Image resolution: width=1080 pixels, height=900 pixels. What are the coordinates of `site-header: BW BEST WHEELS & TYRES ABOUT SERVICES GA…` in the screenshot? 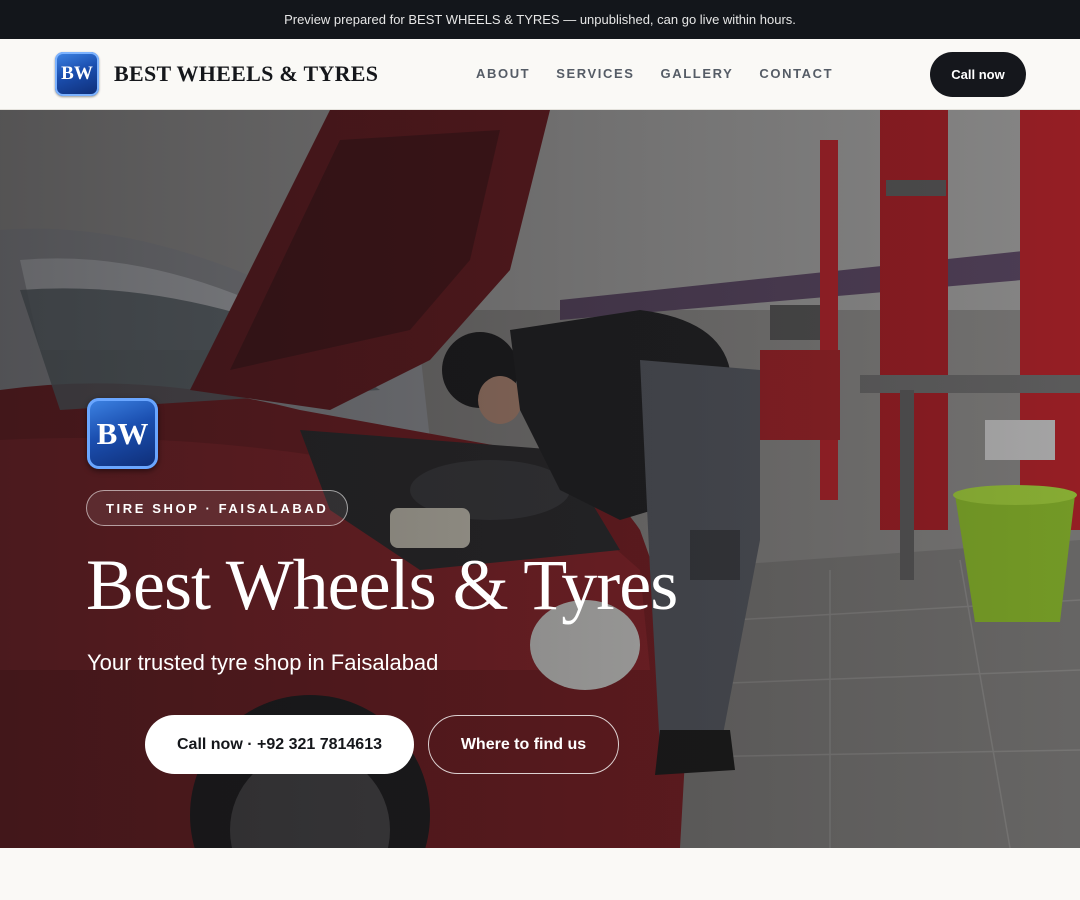 It's located at (540, 74).